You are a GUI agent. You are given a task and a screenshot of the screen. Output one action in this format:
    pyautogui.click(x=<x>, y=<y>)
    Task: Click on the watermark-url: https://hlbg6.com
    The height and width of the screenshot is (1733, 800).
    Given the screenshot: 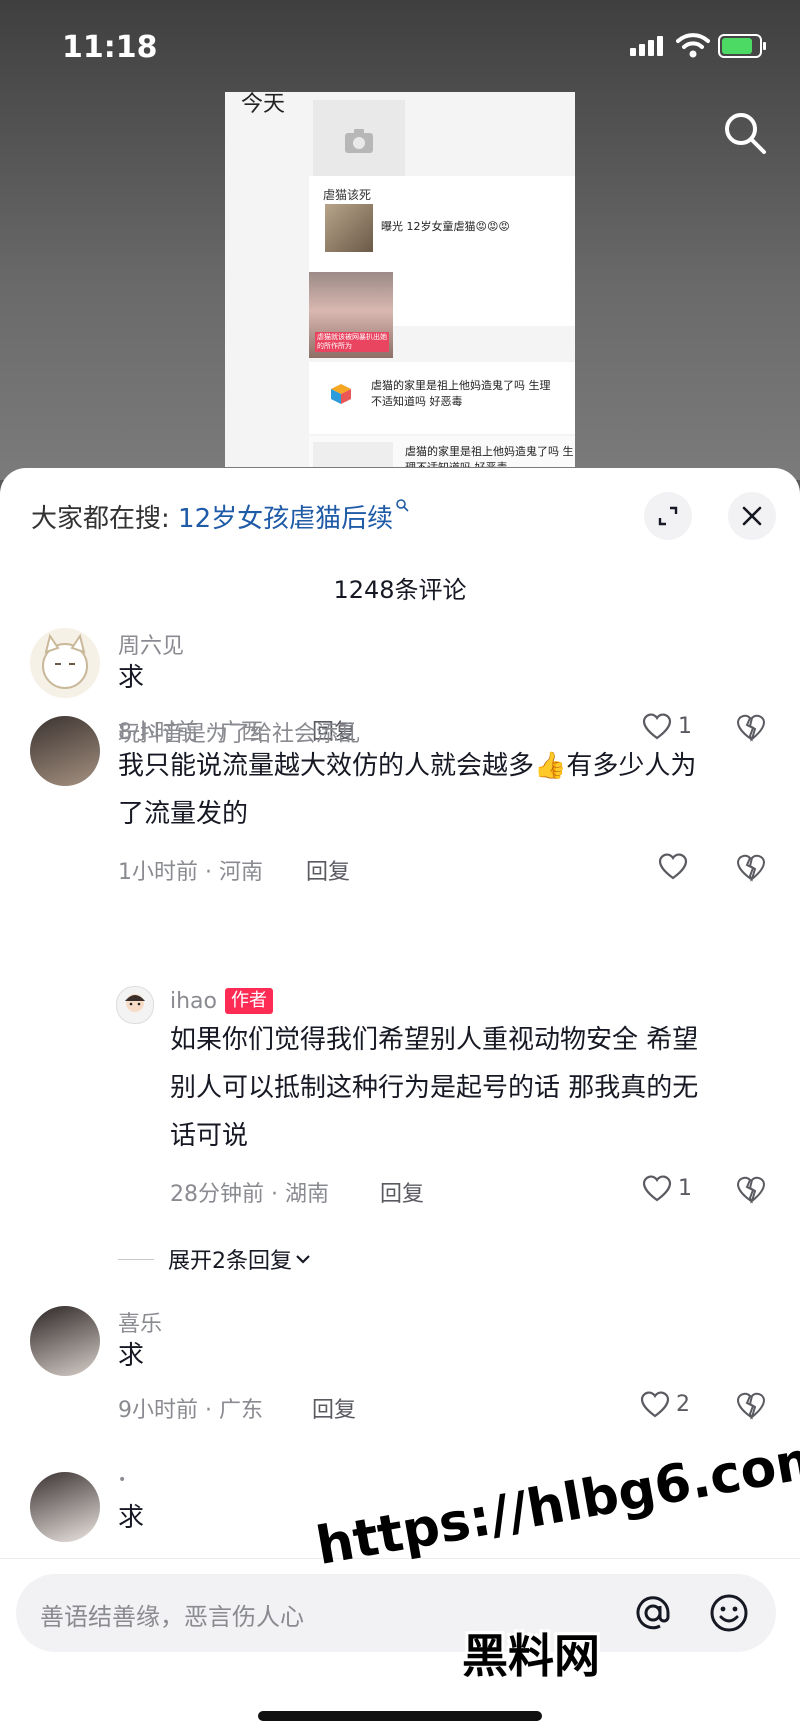 What is the action you would take?
    pyautogui.click(x=556, y=1502)
    